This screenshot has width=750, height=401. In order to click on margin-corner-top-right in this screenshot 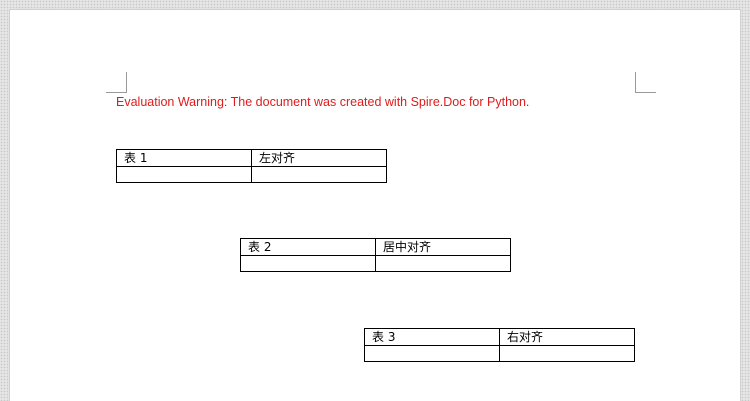, I will do `click(645, 82)`.